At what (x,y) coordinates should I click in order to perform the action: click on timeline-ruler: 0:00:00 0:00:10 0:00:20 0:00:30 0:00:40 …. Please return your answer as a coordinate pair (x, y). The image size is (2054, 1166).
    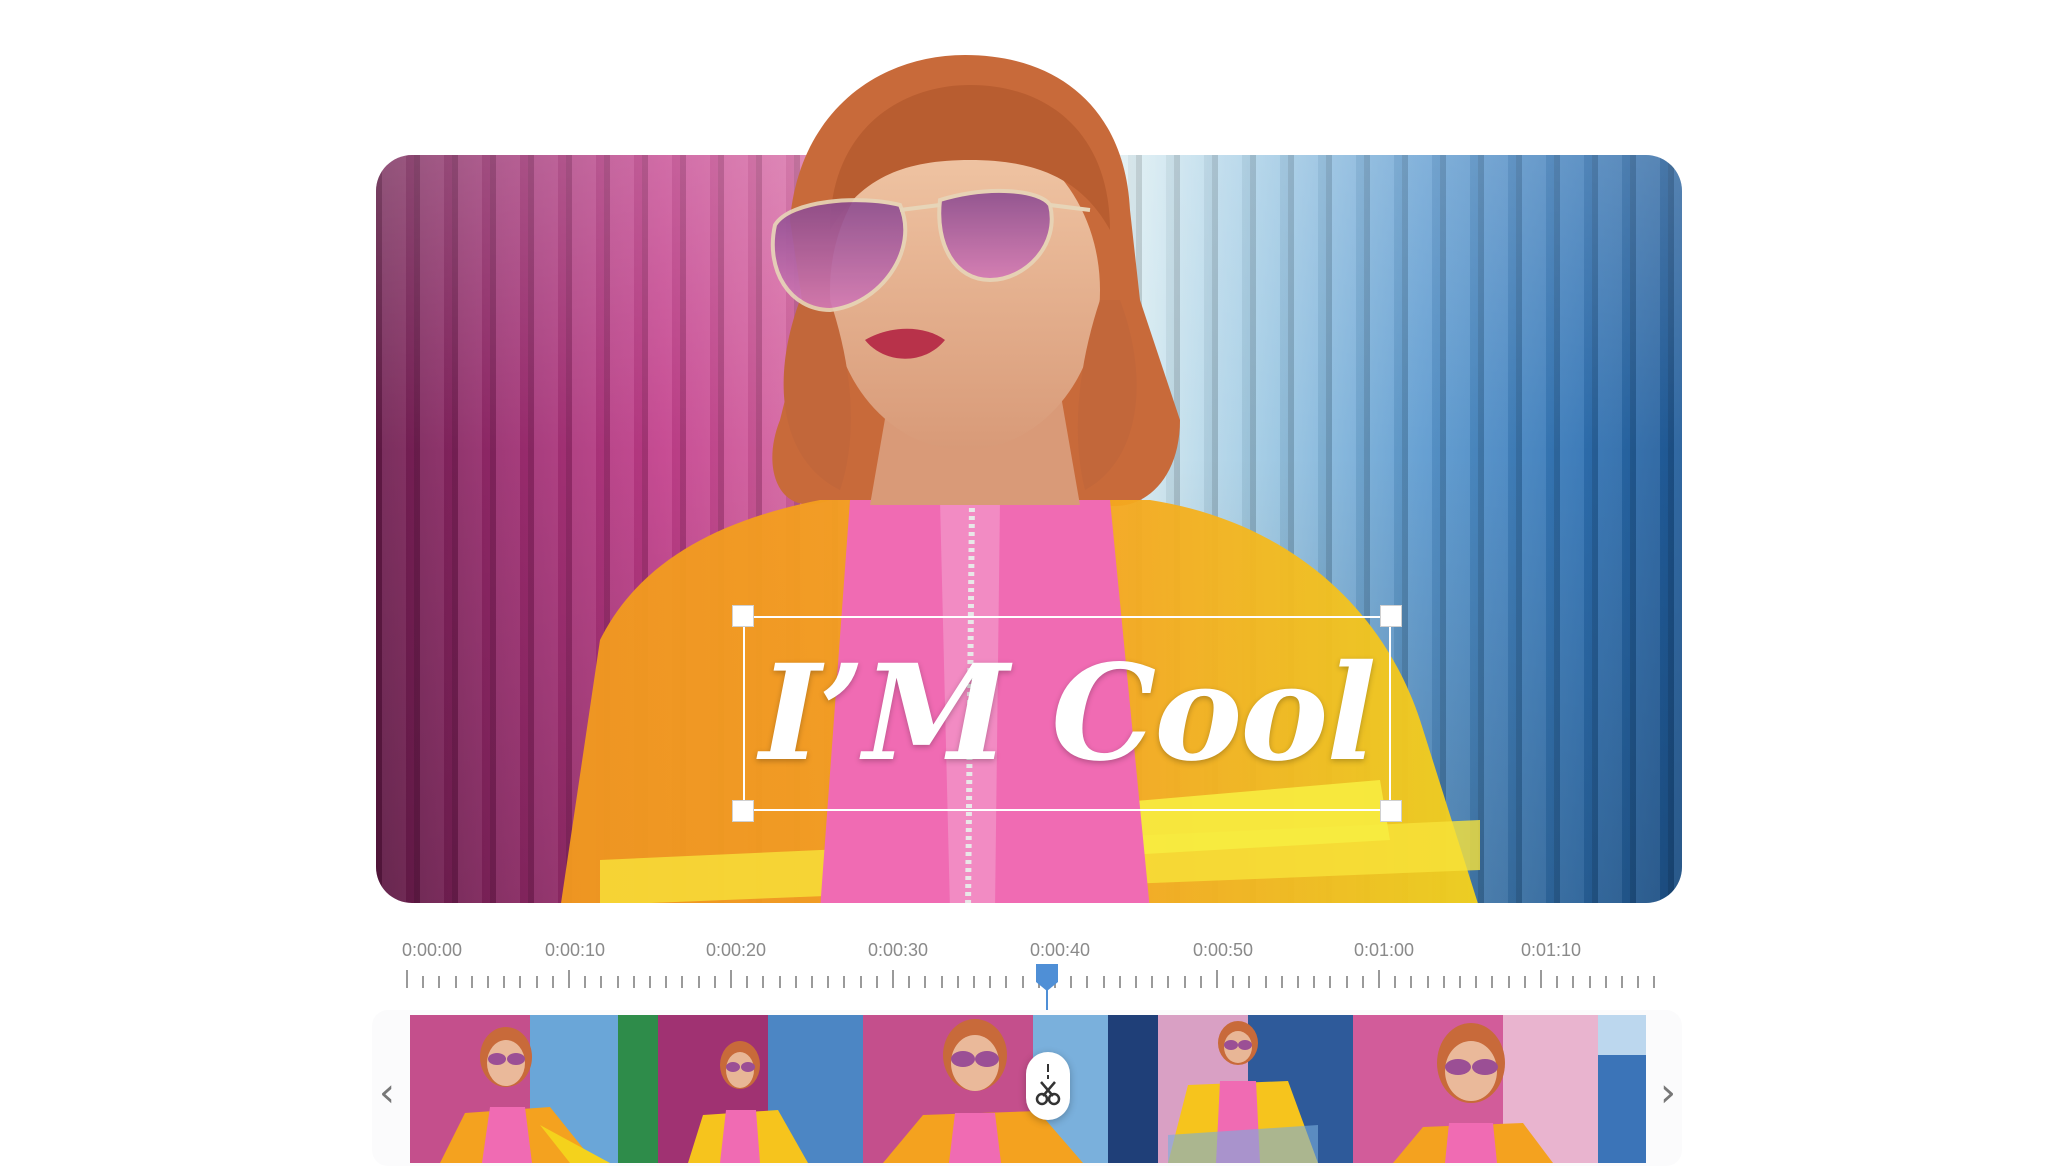
    Looking at the image, I should click on (1029, 970).